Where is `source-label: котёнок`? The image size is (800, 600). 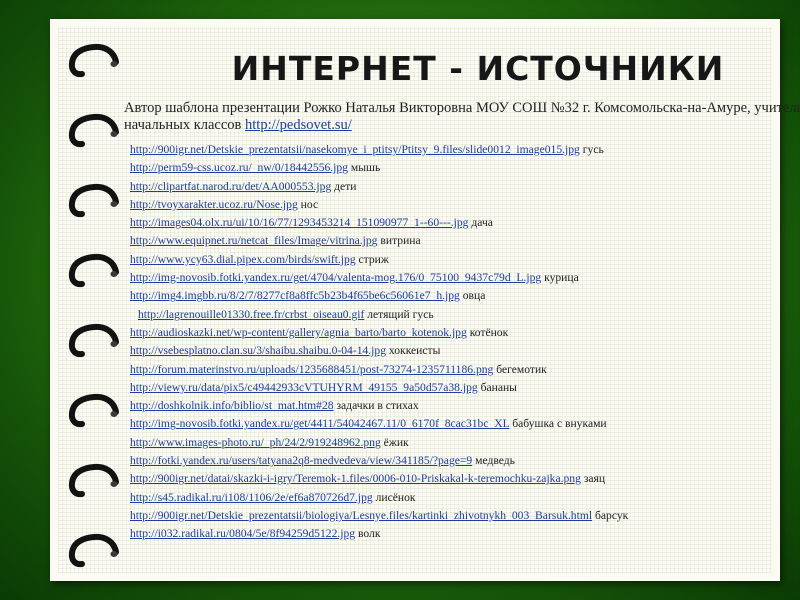 source-label: котёнок is located at coordinates (489, 332).